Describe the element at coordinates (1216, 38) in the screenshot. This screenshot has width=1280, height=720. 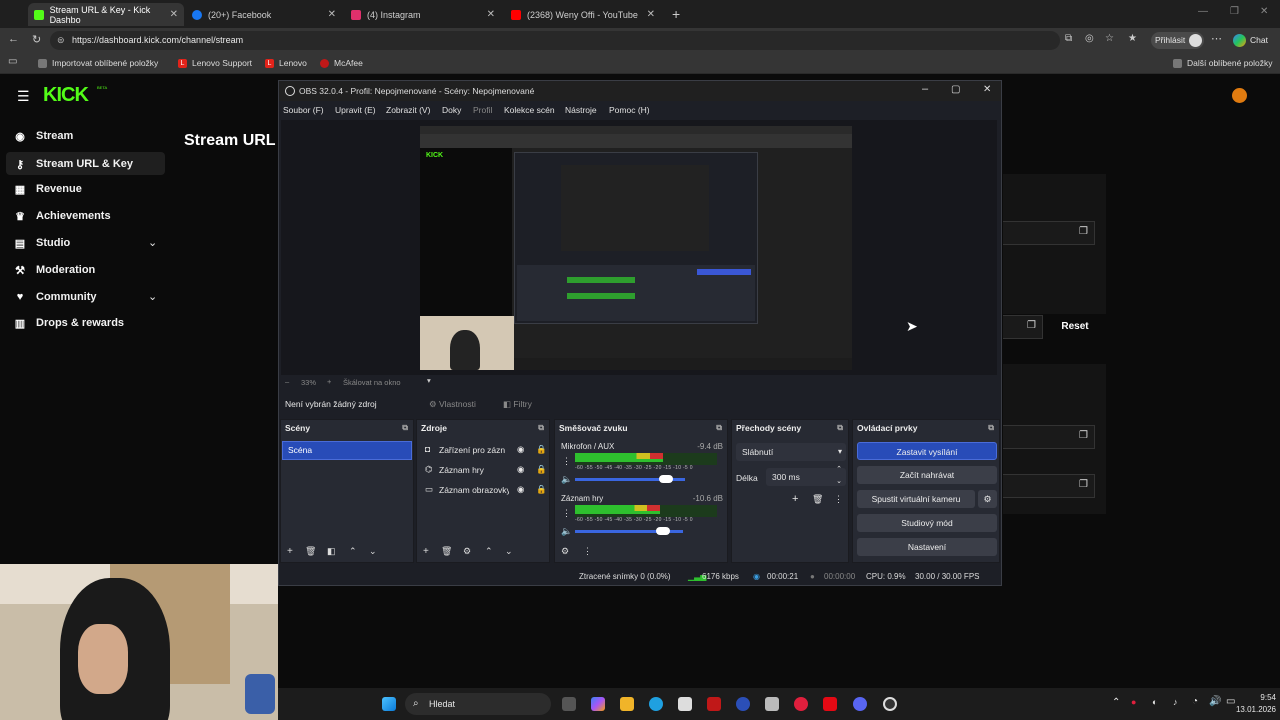
I see `more-menu-icon: ⋯` at that location.